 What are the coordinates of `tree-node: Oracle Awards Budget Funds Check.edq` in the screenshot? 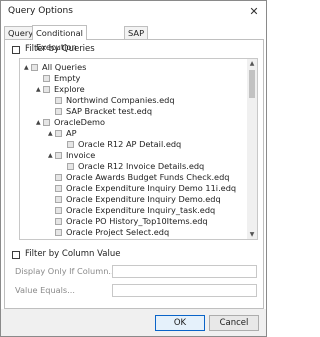 It's located at (139, 177).